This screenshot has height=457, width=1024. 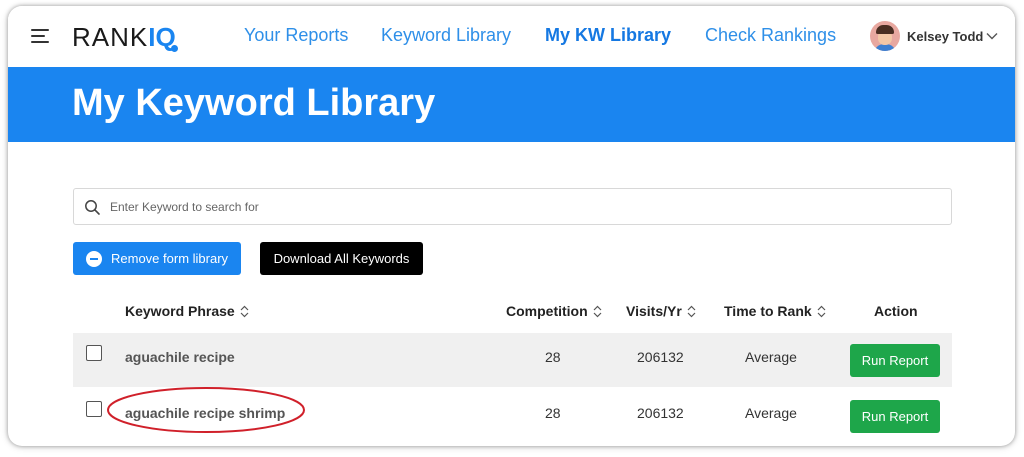 What do you see at coordinates (885, 36) in the screenshot?
I see `avatar` at bounding box center [885, 36].